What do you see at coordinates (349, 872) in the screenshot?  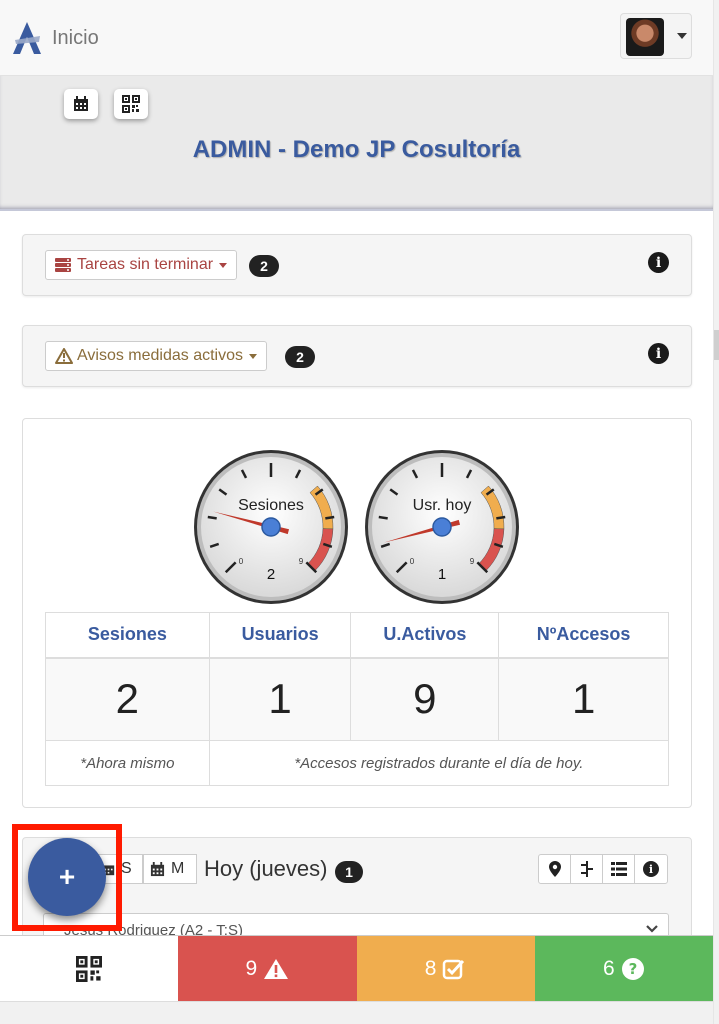 I see `agenda-count-badge: 1` at bounding box center [349, 872].